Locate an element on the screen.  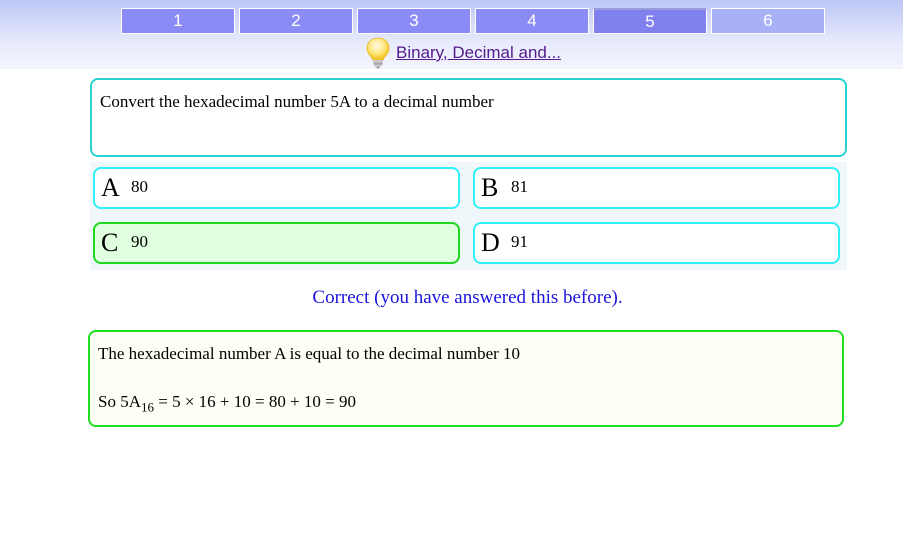
explanation-subscript: 16 is located at coordinates (147, 407).